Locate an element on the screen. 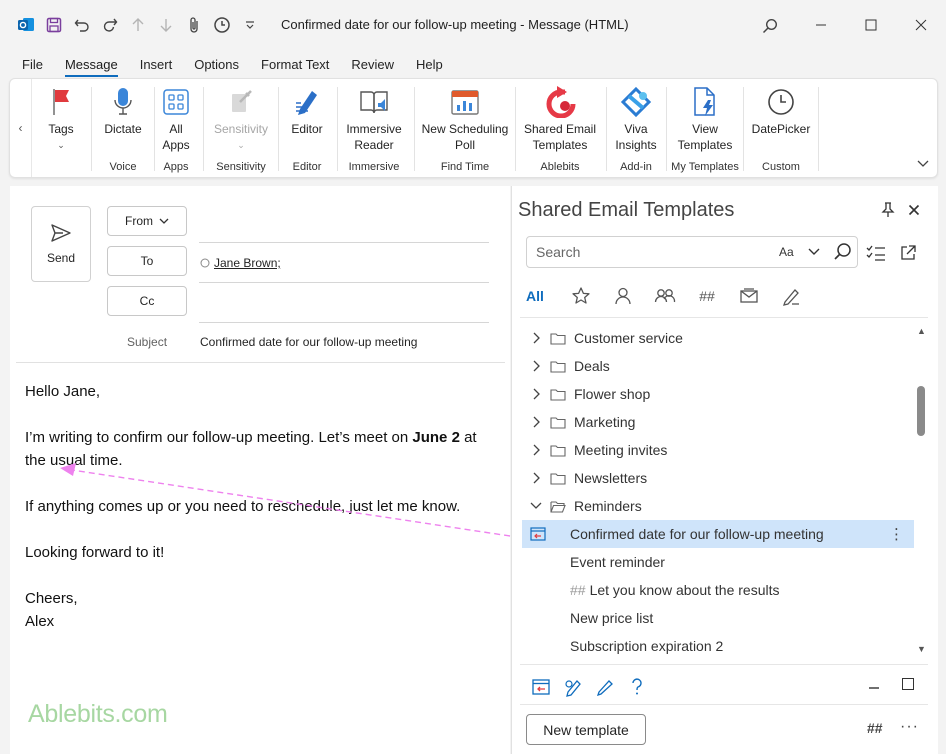  more-options-button: ··· is located at coordinates (909, 727).